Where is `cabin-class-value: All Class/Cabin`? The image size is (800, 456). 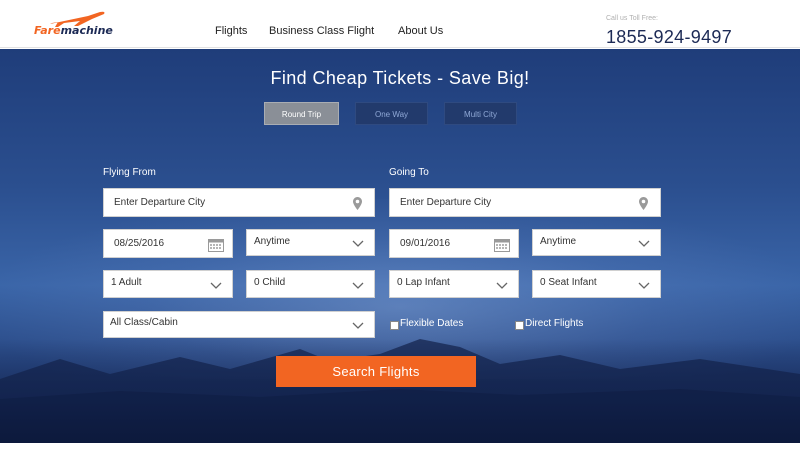 cabin-class-value: All Class/Cabin is located at coordinates (144, 322).